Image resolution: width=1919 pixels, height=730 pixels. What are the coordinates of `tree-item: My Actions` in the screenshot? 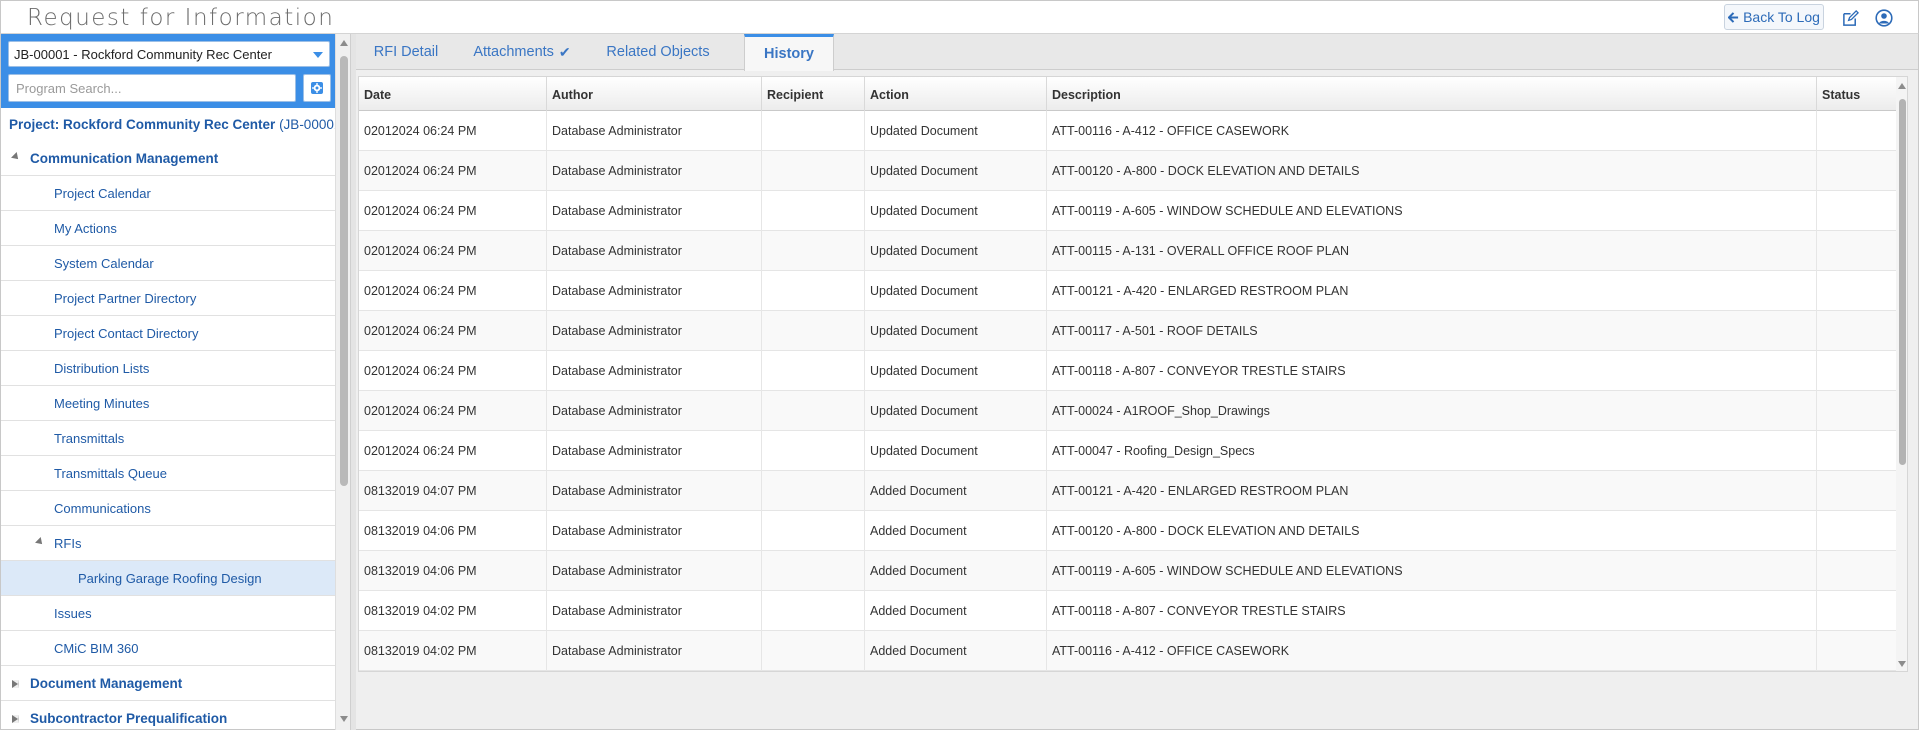 It's located at (168, 228).